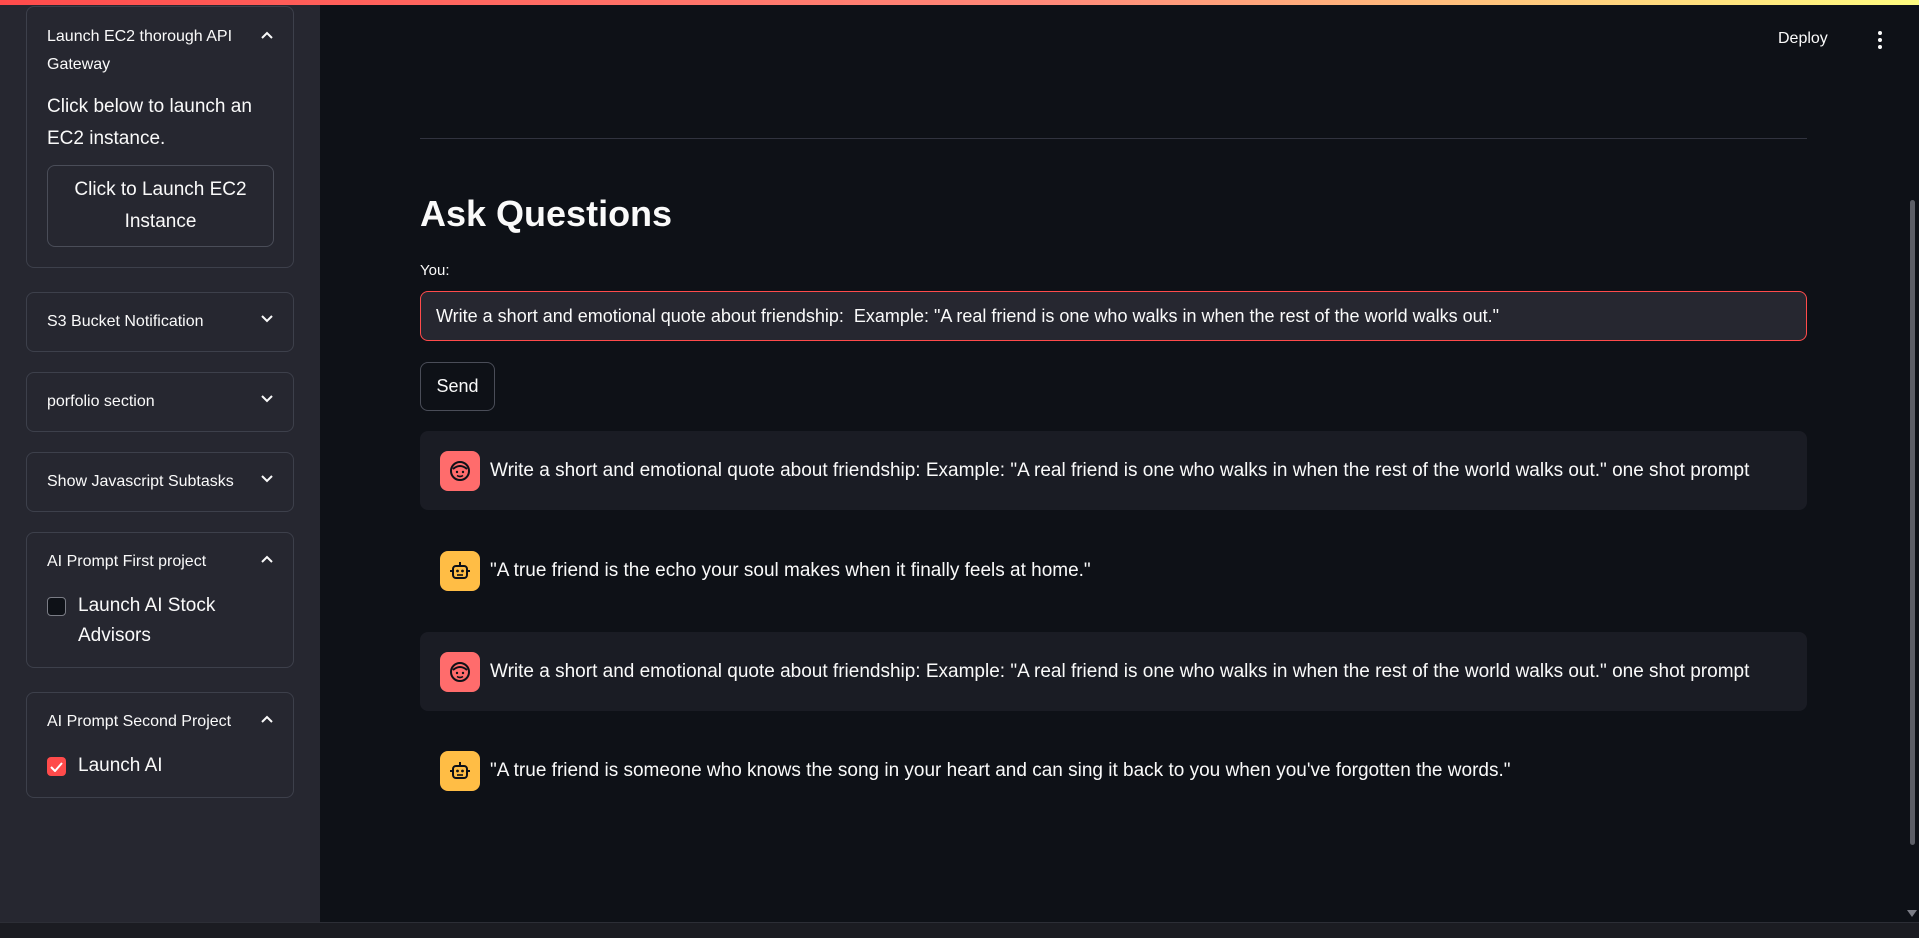 The height and width of the screenshot is (938, 1919). Describe the element at coordinates (546, 213) in the screenshot. I see `page-title: Ask Questions` at that location.